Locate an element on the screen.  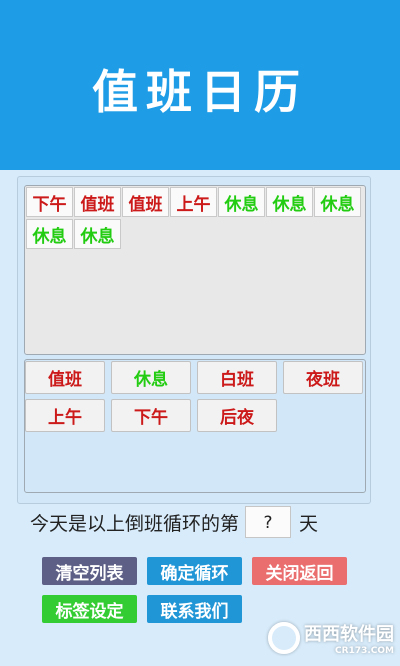
cycle-prefix-label: 今天是以上倒班循环的第 is located at coordinates (135, 523).